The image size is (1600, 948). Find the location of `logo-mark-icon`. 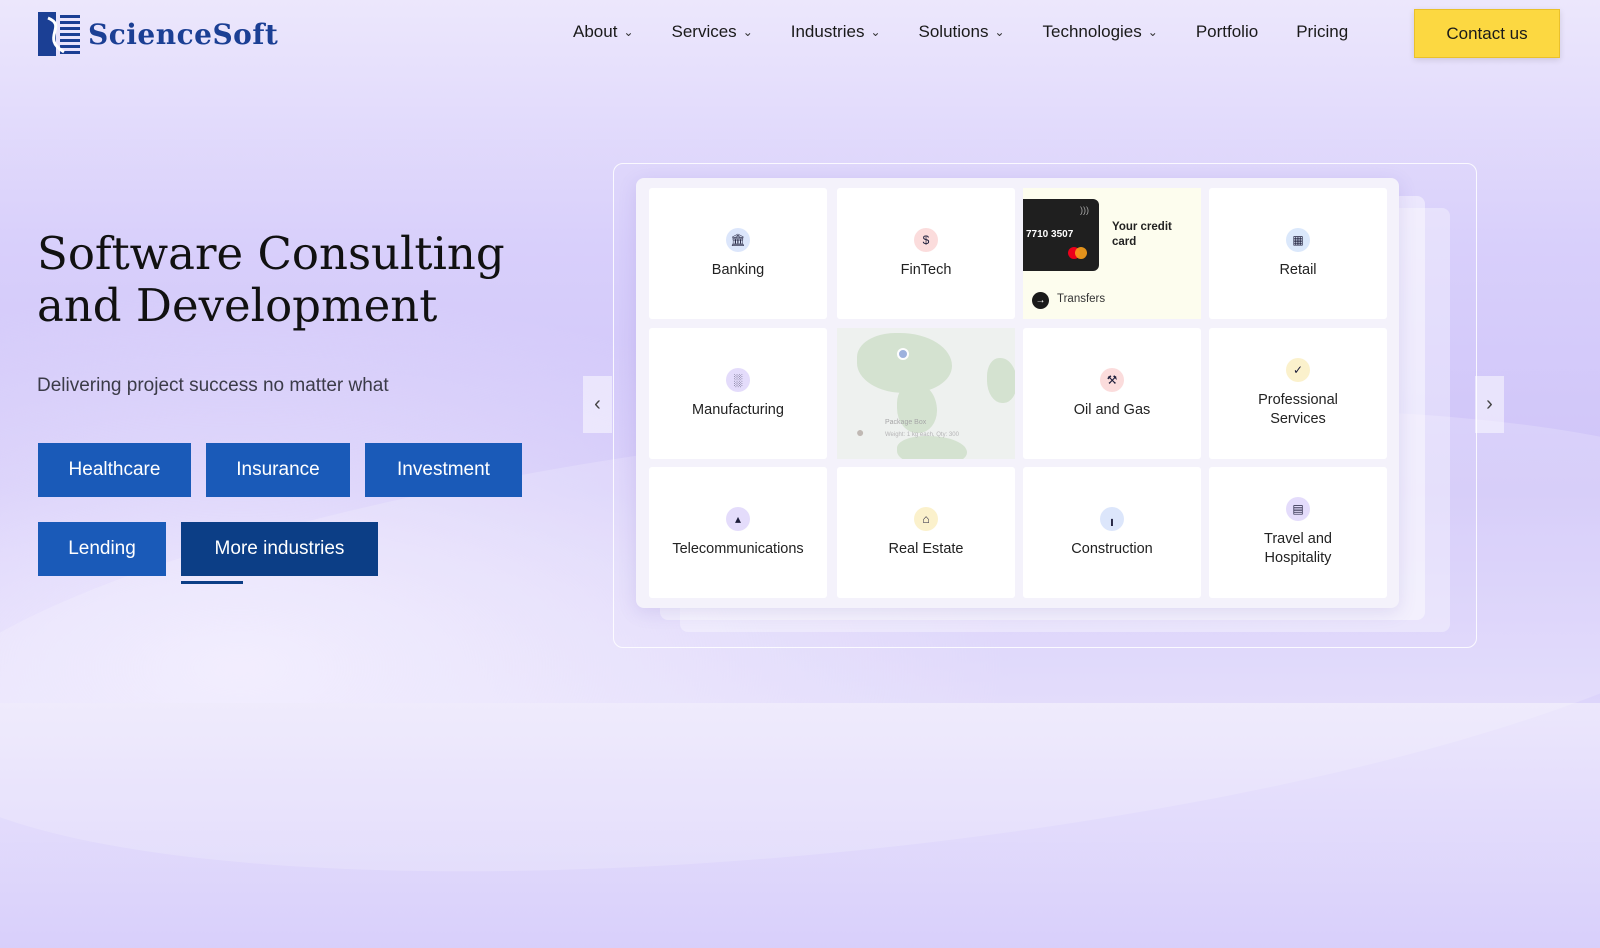

logo-mark-icon is located at coordinates (60, 34).